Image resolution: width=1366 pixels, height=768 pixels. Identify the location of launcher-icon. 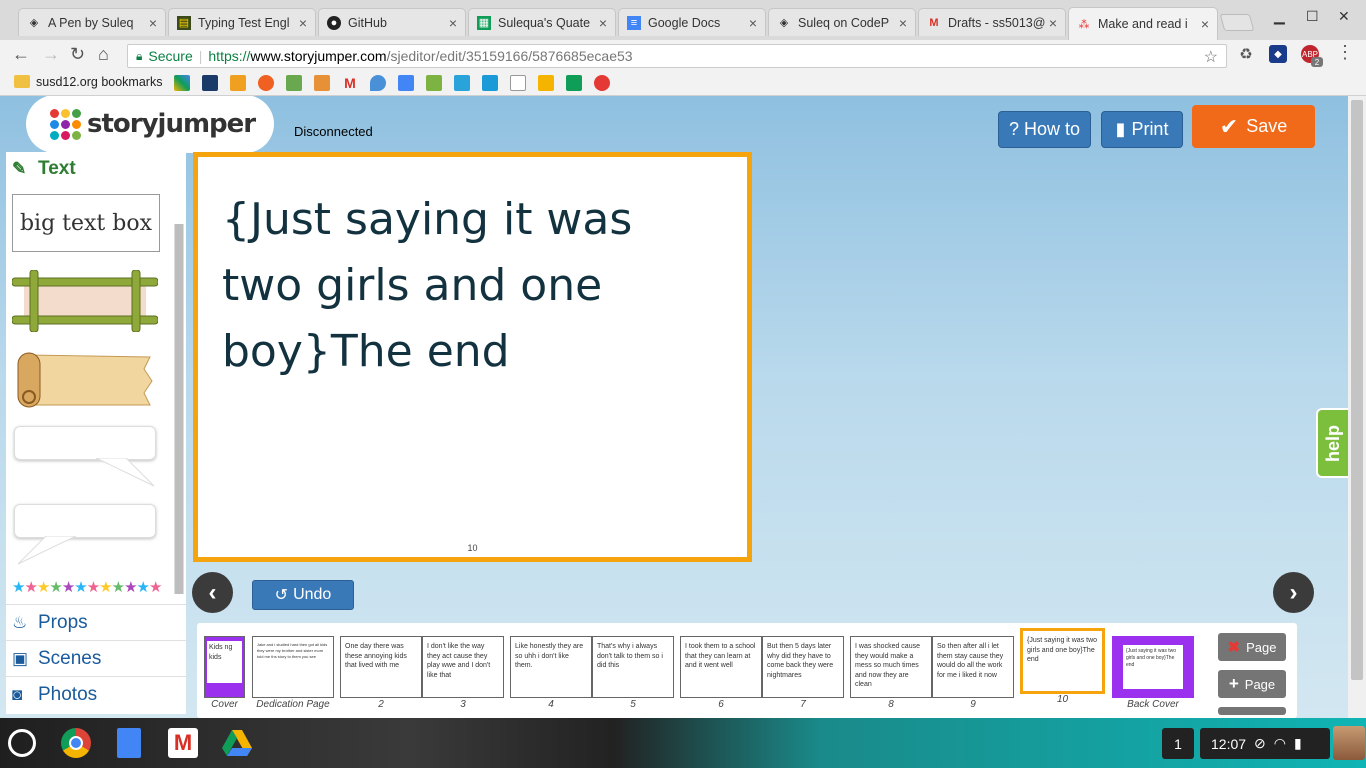
(22, 743).